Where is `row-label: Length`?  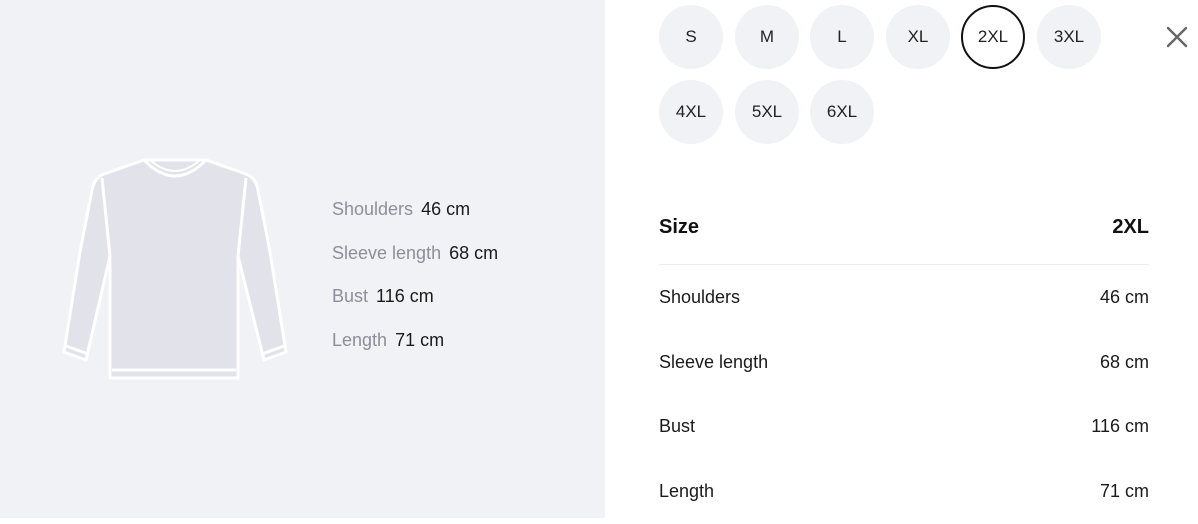 row-label: Length is located at coordinates (687, 490).